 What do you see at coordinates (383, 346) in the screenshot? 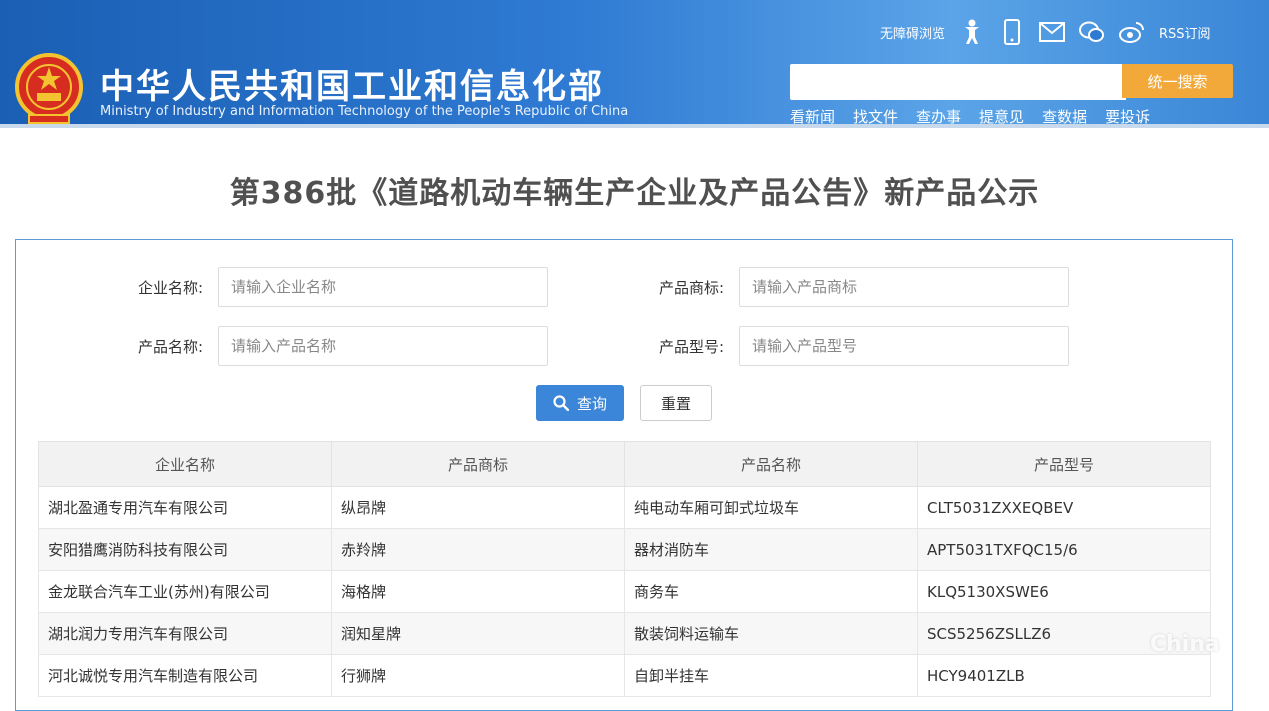
I see `product-input` at bounding box center [383, 346].